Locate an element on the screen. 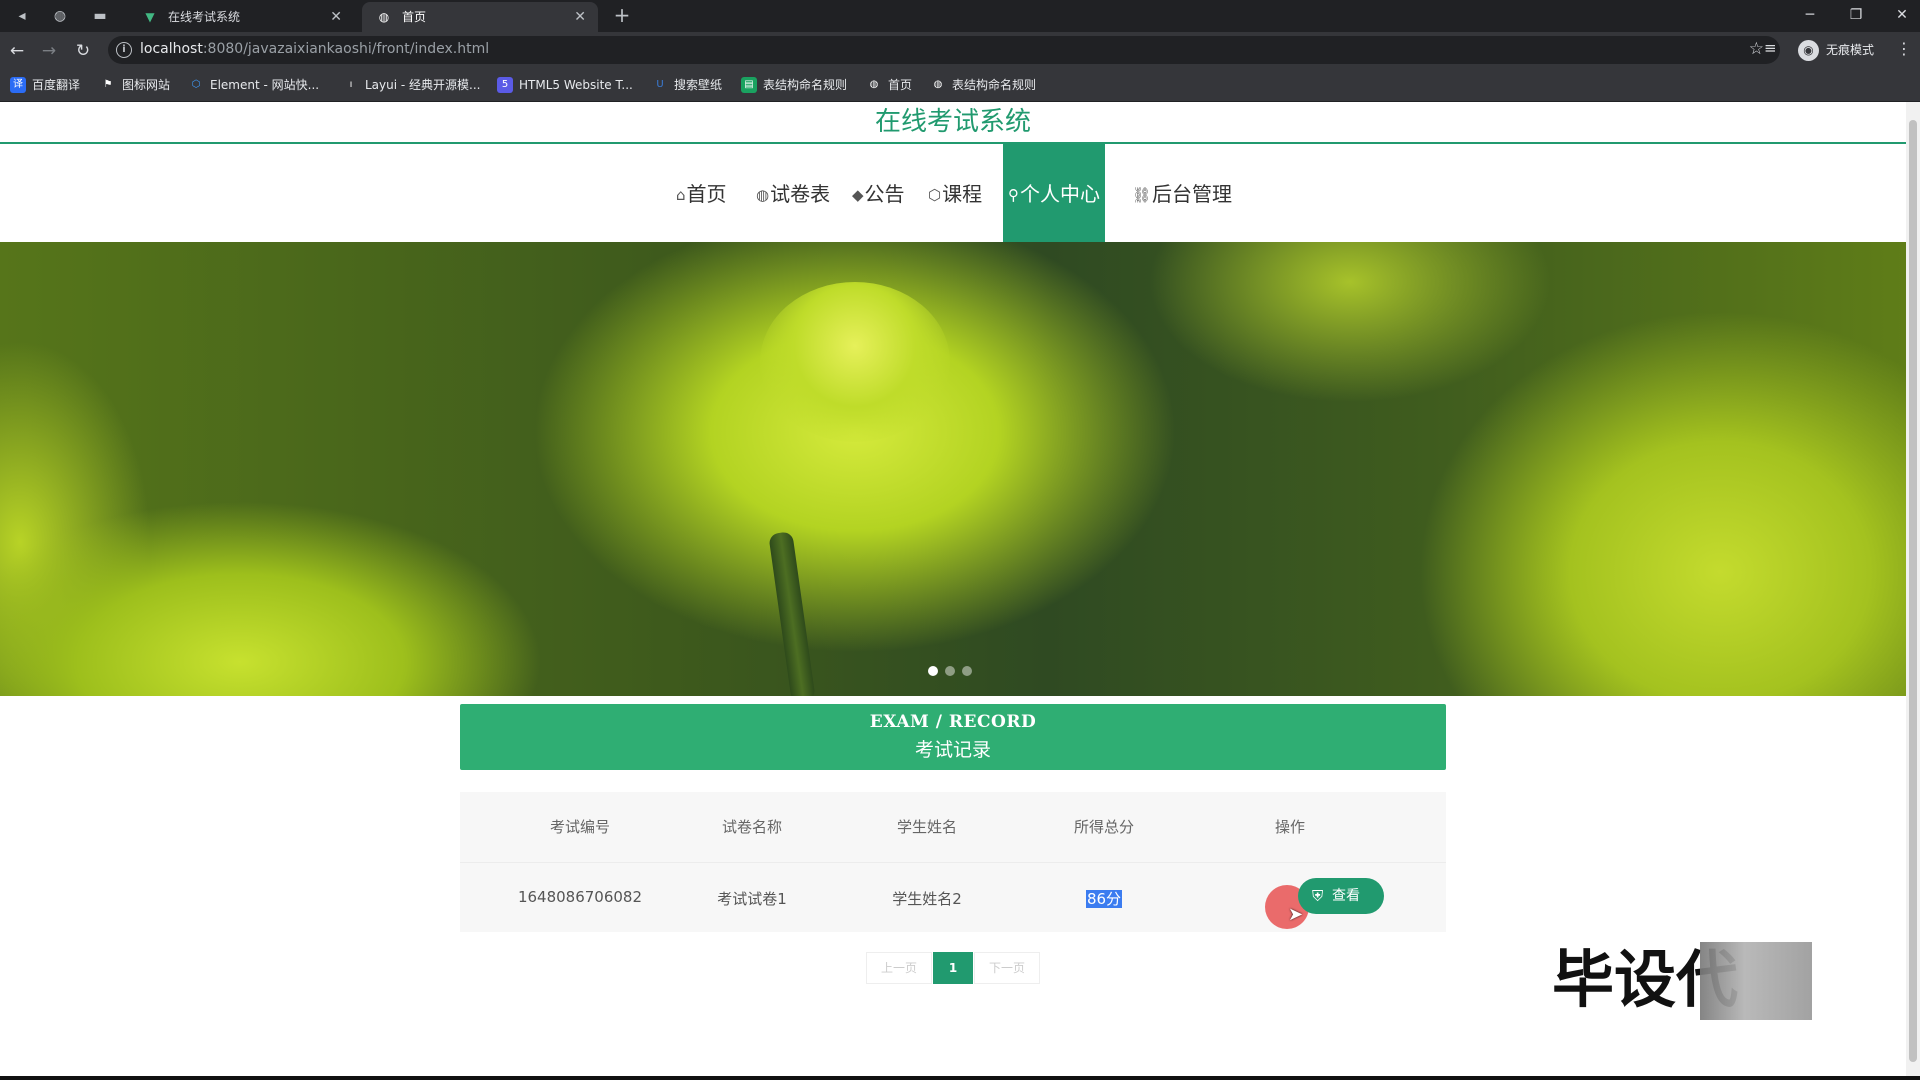  cube-icon: ⬡ is located at coordinates (935, 195).